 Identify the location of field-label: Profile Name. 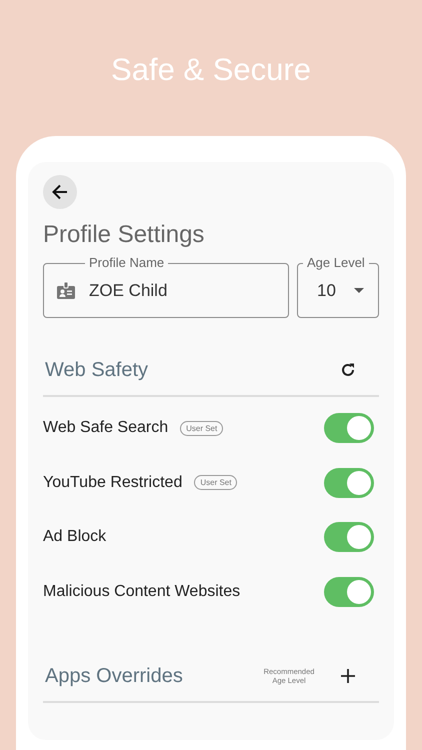
(126, 262).